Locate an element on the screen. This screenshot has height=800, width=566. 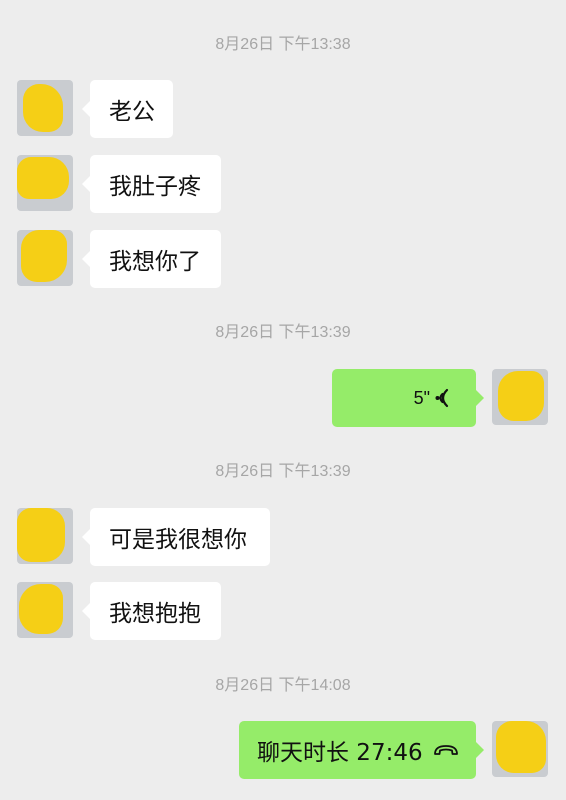
voice-duration: 5" is located at coordinates (421, 397).